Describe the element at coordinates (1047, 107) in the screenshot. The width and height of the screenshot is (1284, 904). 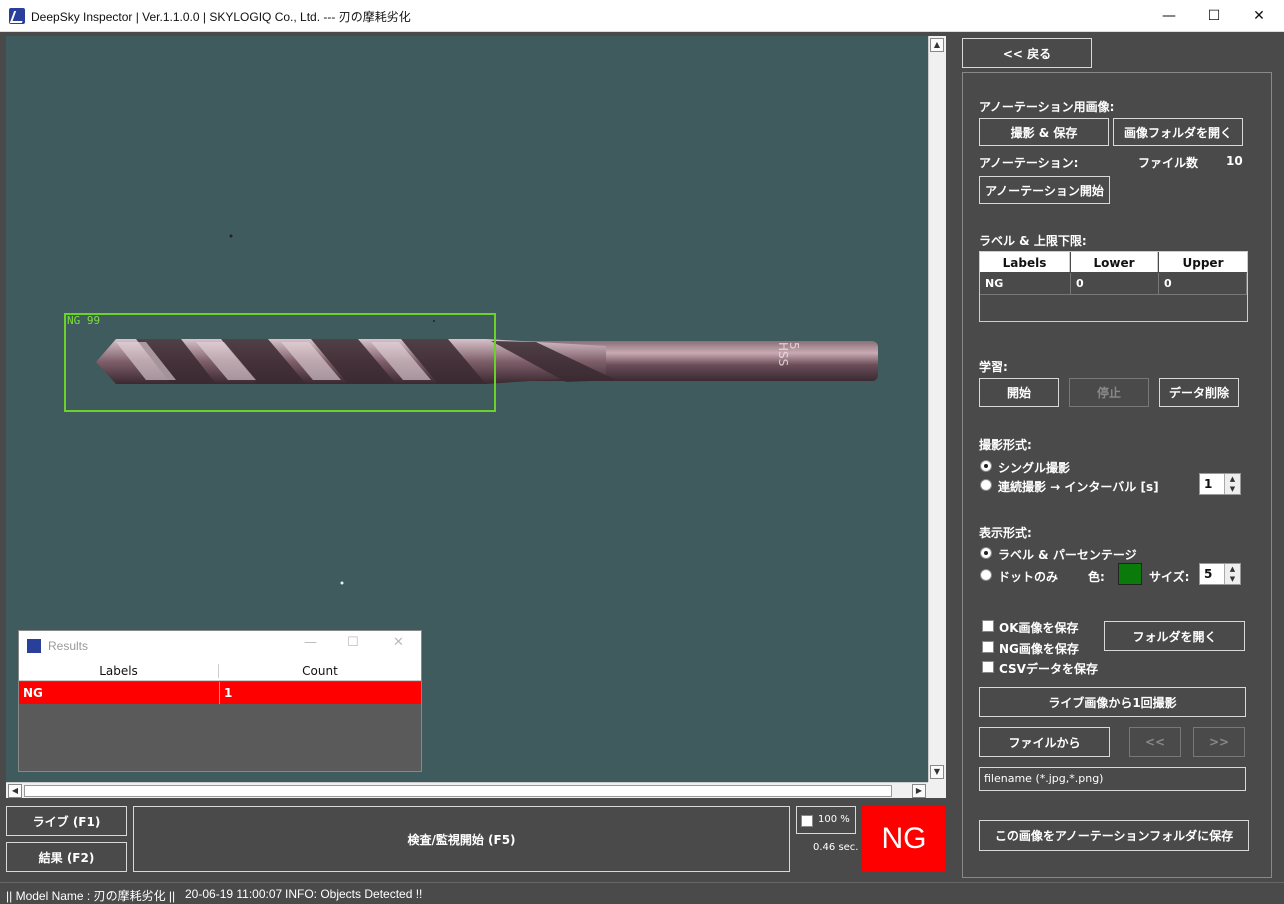
I see `annotation-images-heading: アノーテーション用画像:` at that location.